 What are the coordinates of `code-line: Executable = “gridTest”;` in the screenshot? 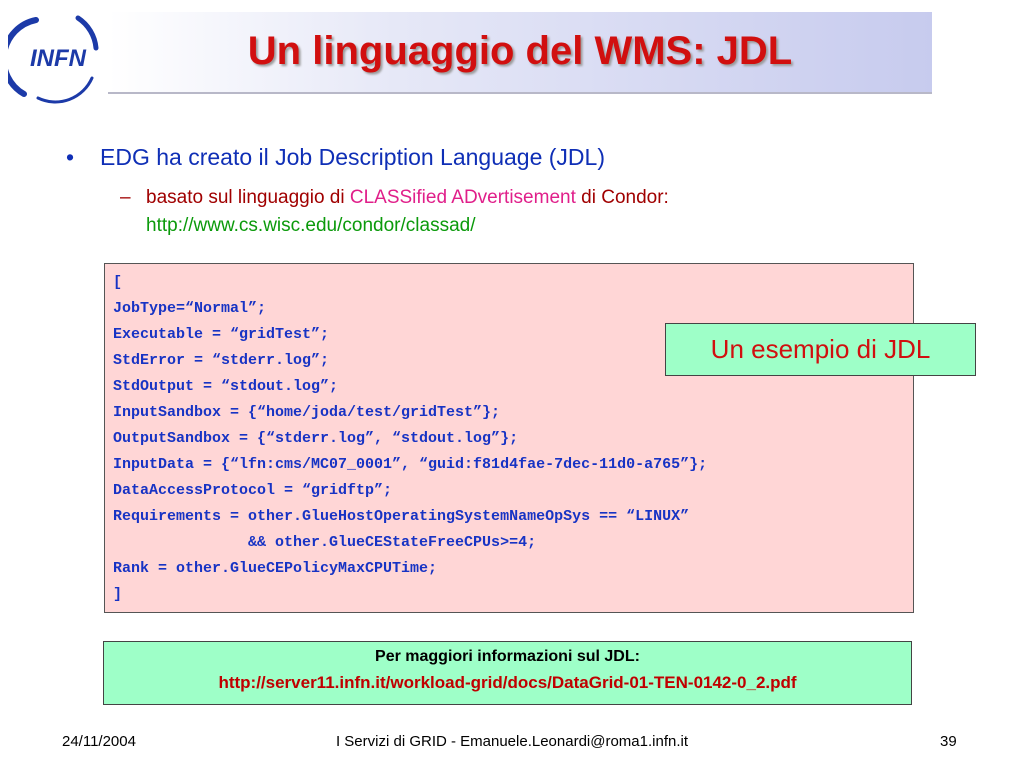 It's located at (221, 334).